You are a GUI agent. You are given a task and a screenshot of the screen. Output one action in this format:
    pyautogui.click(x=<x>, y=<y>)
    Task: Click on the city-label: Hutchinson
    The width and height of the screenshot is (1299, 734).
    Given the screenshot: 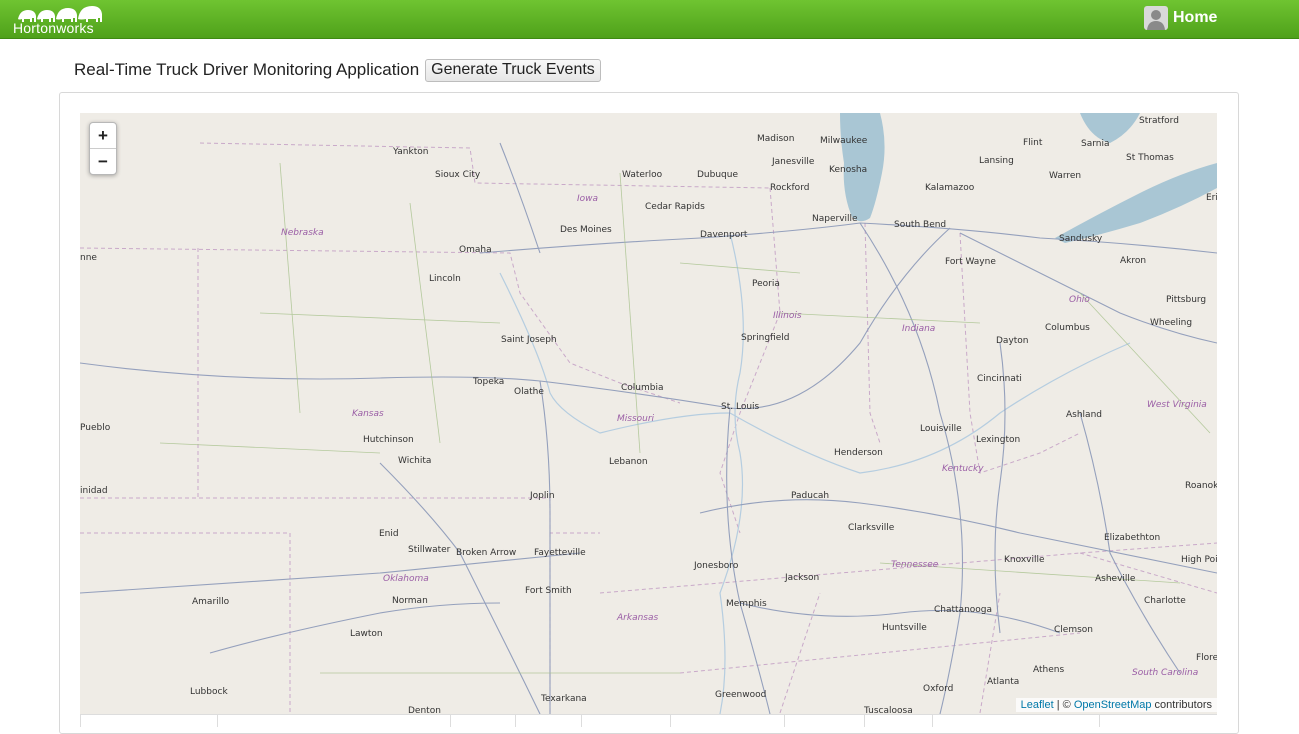 What is the action you would take?
    pyautogui.click(x=388, y=440)
    